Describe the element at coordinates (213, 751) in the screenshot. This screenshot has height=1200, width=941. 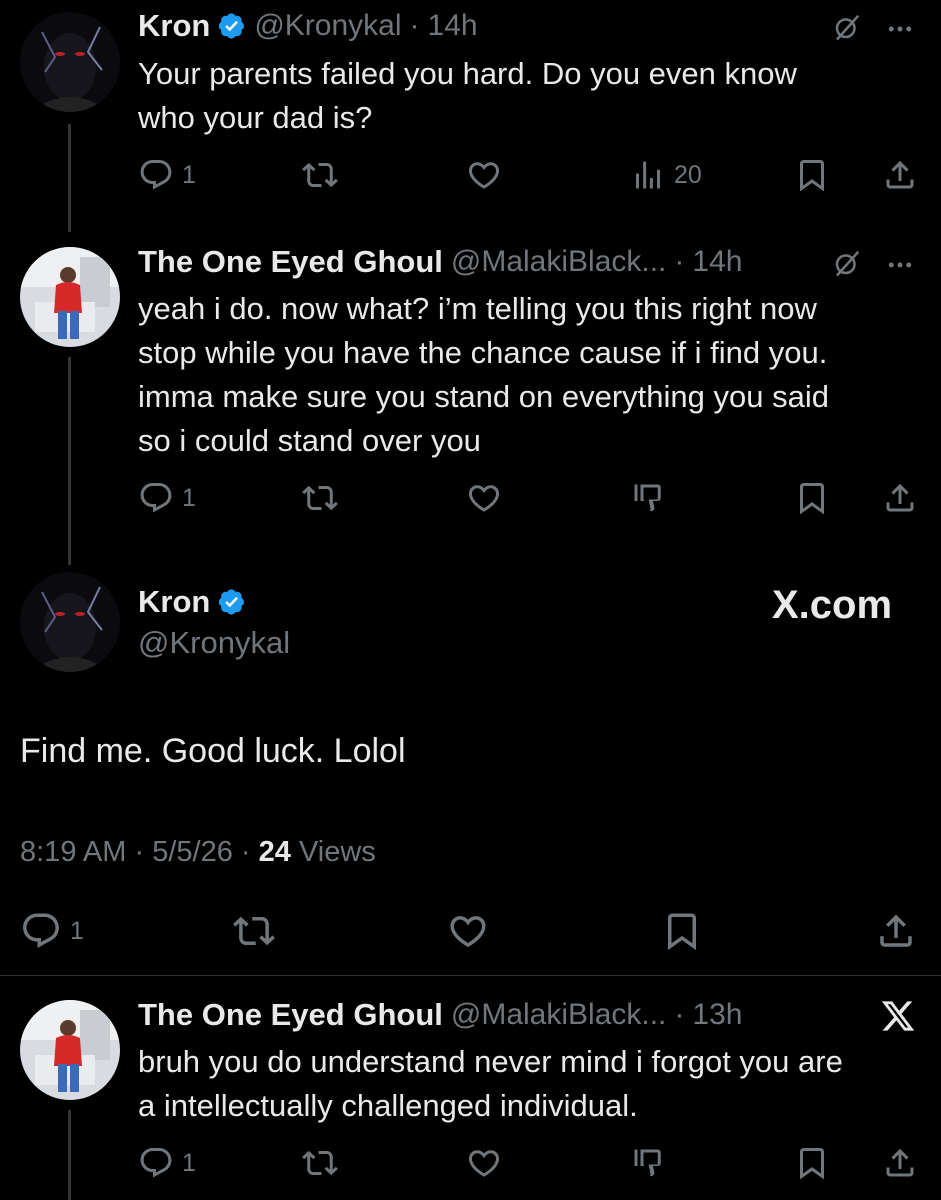
I see `tweet-text: Find me. Good luck. Lolol` at that location.